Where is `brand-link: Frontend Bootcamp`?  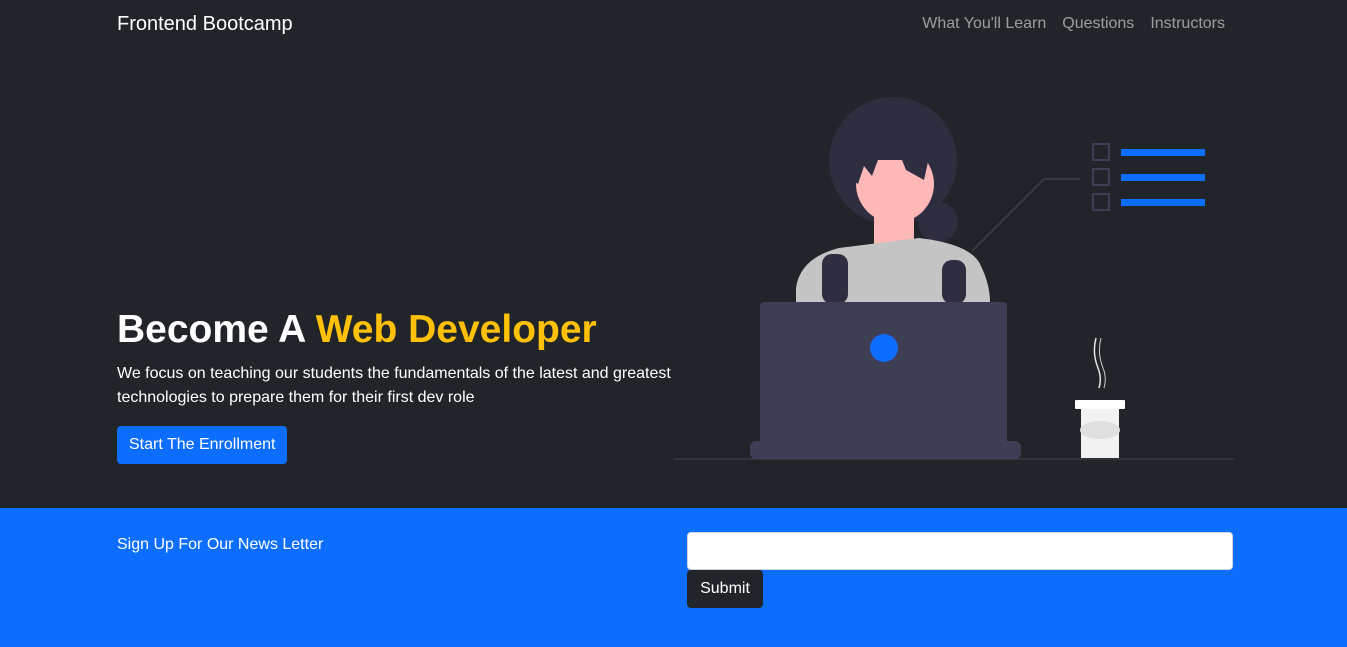
brand-link: Frontend Bootcamp is located at coordinates (205, 24).